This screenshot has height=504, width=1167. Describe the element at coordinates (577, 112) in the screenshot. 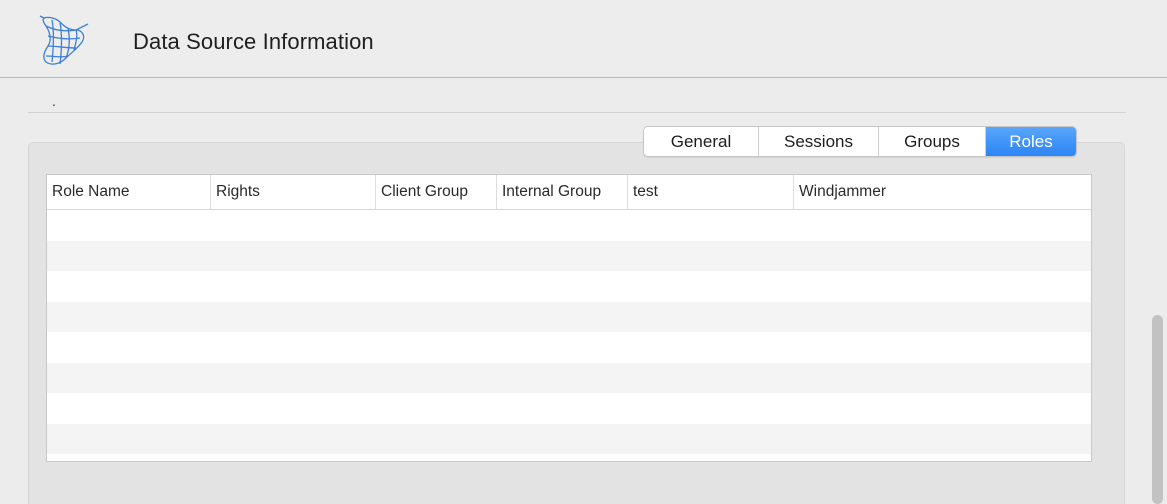

I see `divider` at that location.